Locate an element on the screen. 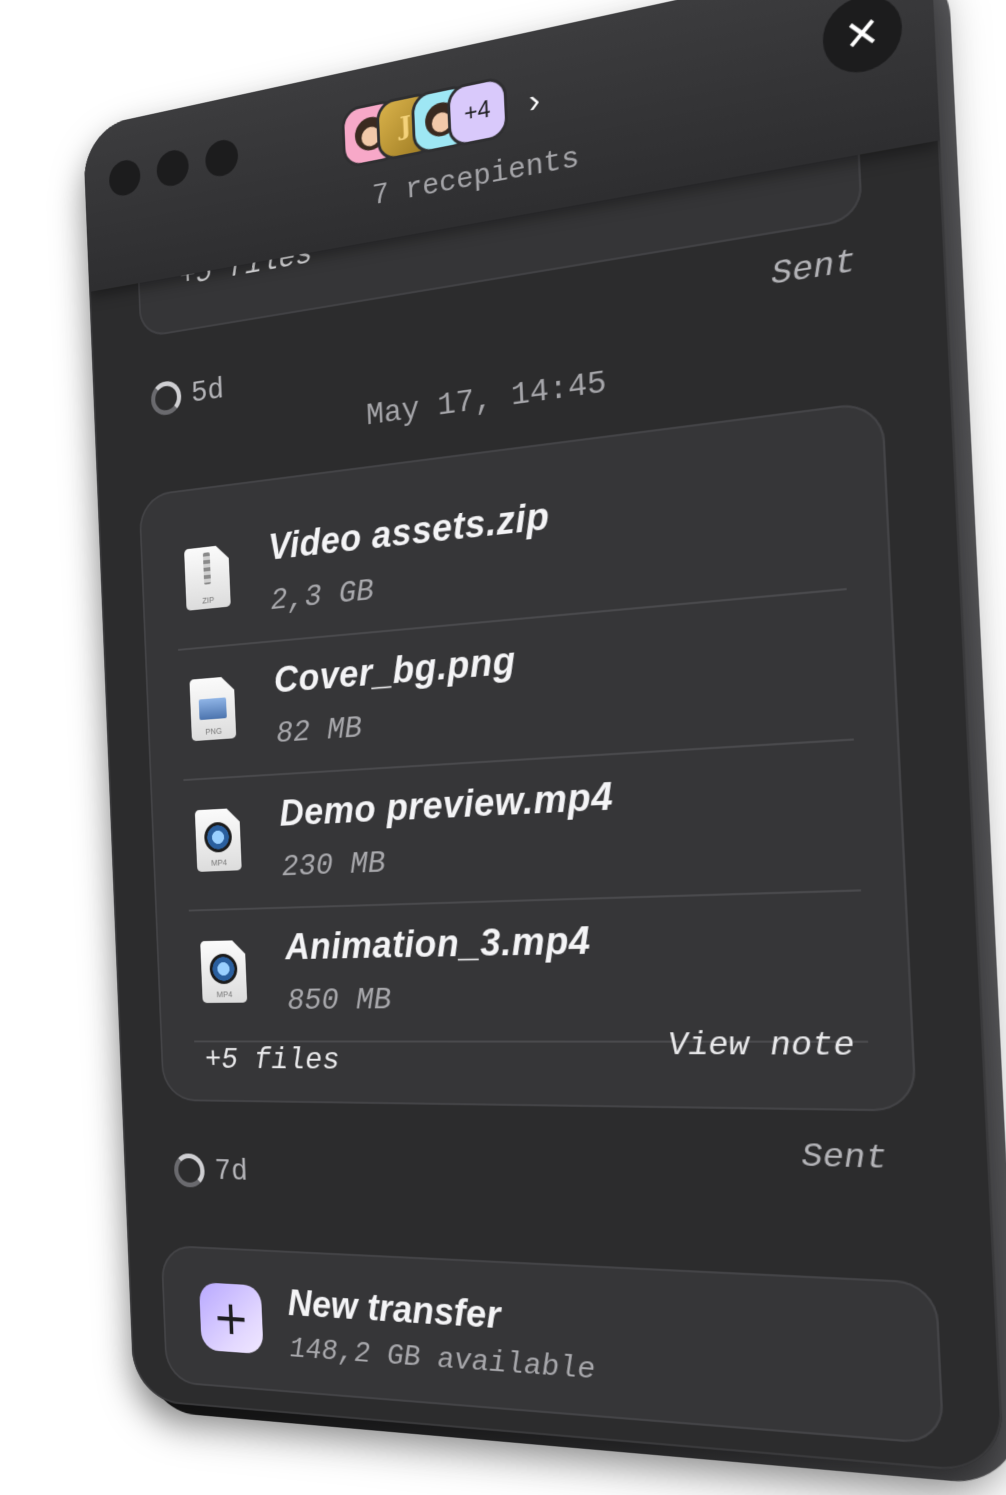 The height and width of the screenshot is (1495, 1006). chevron-right-icon: › is located at coordinates (534, 100).